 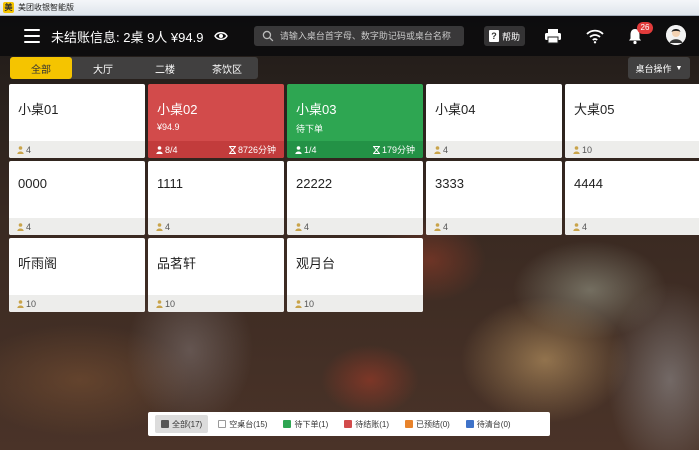 What do you see at coordinates (32, 36) in the screenshot?
I see `menu-icon` at bounding box center [32, 36].